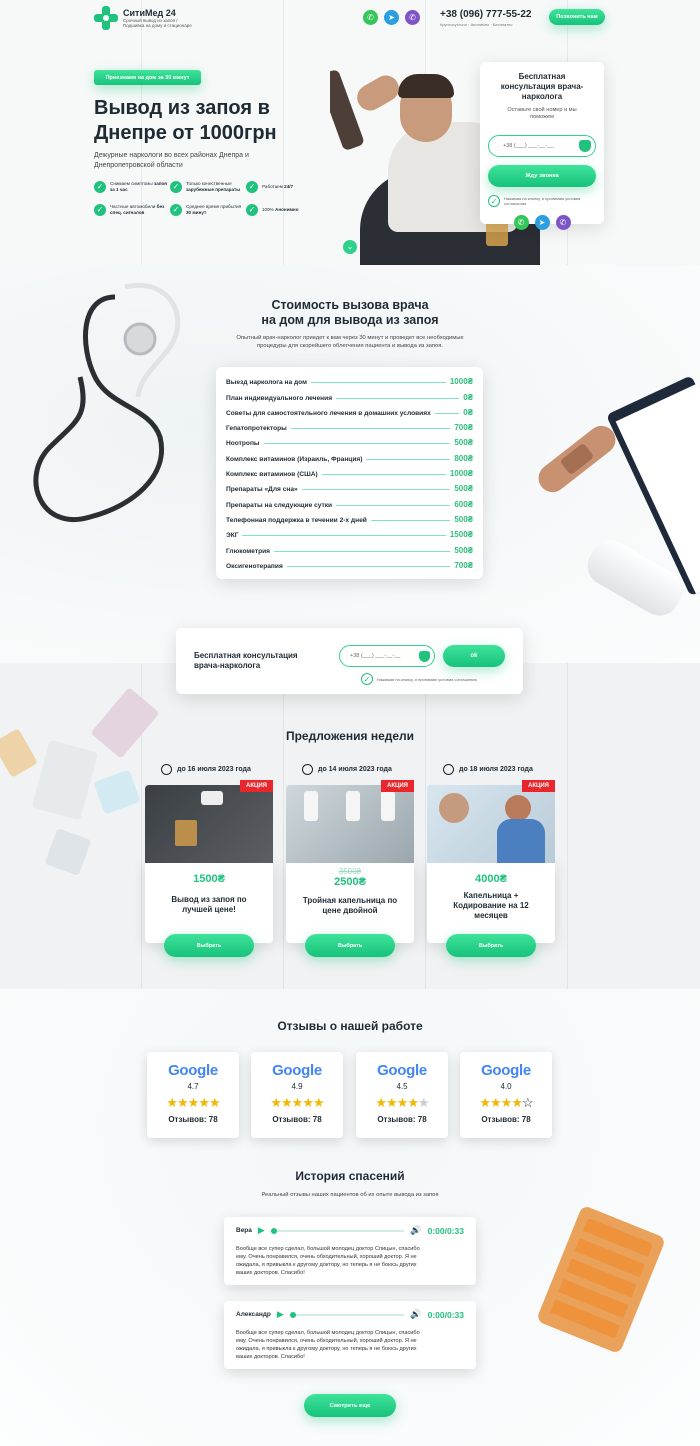 This screenshot has height=1446, width=700. What do you see at coordinates (349, 547) in the screenshot?
I see `price-row: Глюкометрия 500₴` at bounding box center [349, 547].